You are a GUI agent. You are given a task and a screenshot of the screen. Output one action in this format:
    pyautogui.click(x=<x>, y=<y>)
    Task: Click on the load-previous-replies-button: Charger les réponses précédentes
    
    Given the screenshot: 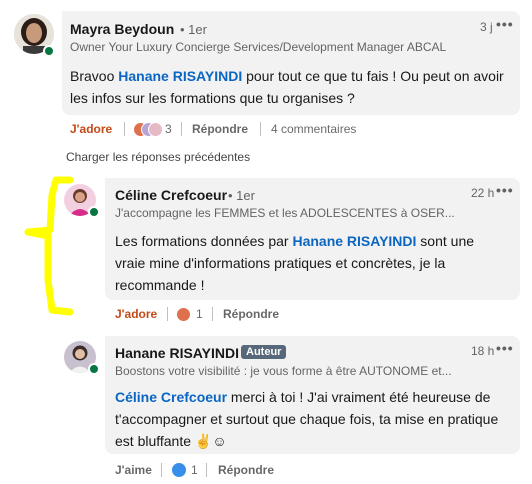 What is the action you would take?
    pyautogui.click(x=158, y=157)
    